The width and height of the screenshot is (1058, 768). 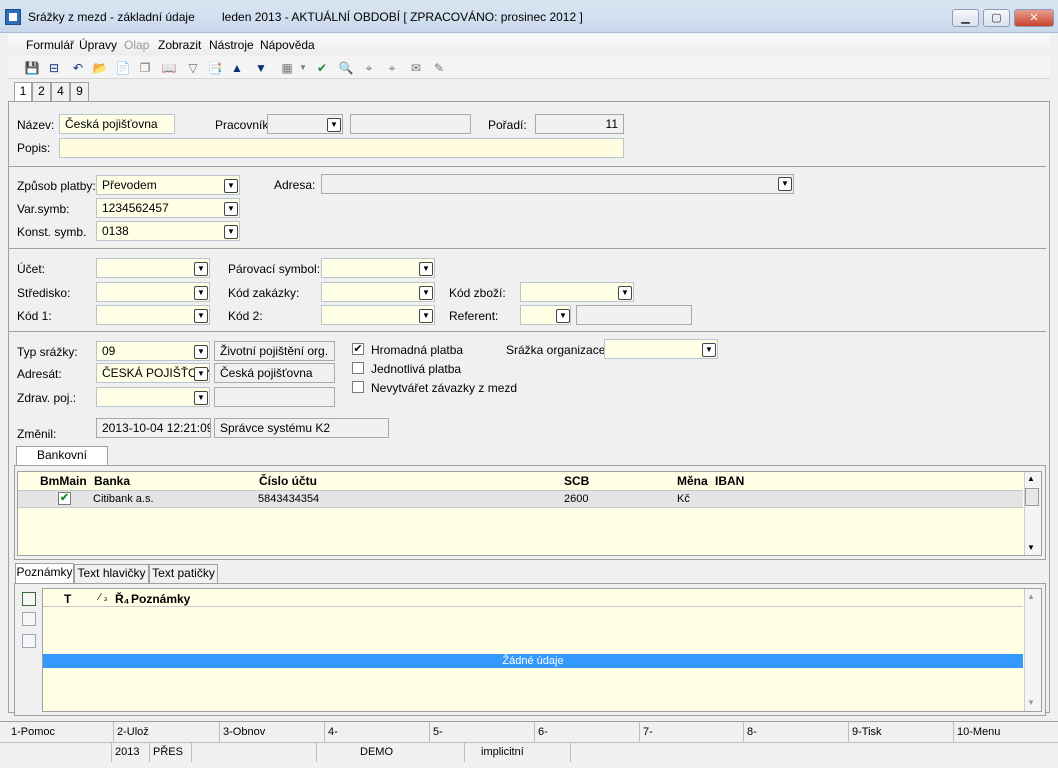 I want to click on kod-zakazky-field, so click(x=378, y=292).